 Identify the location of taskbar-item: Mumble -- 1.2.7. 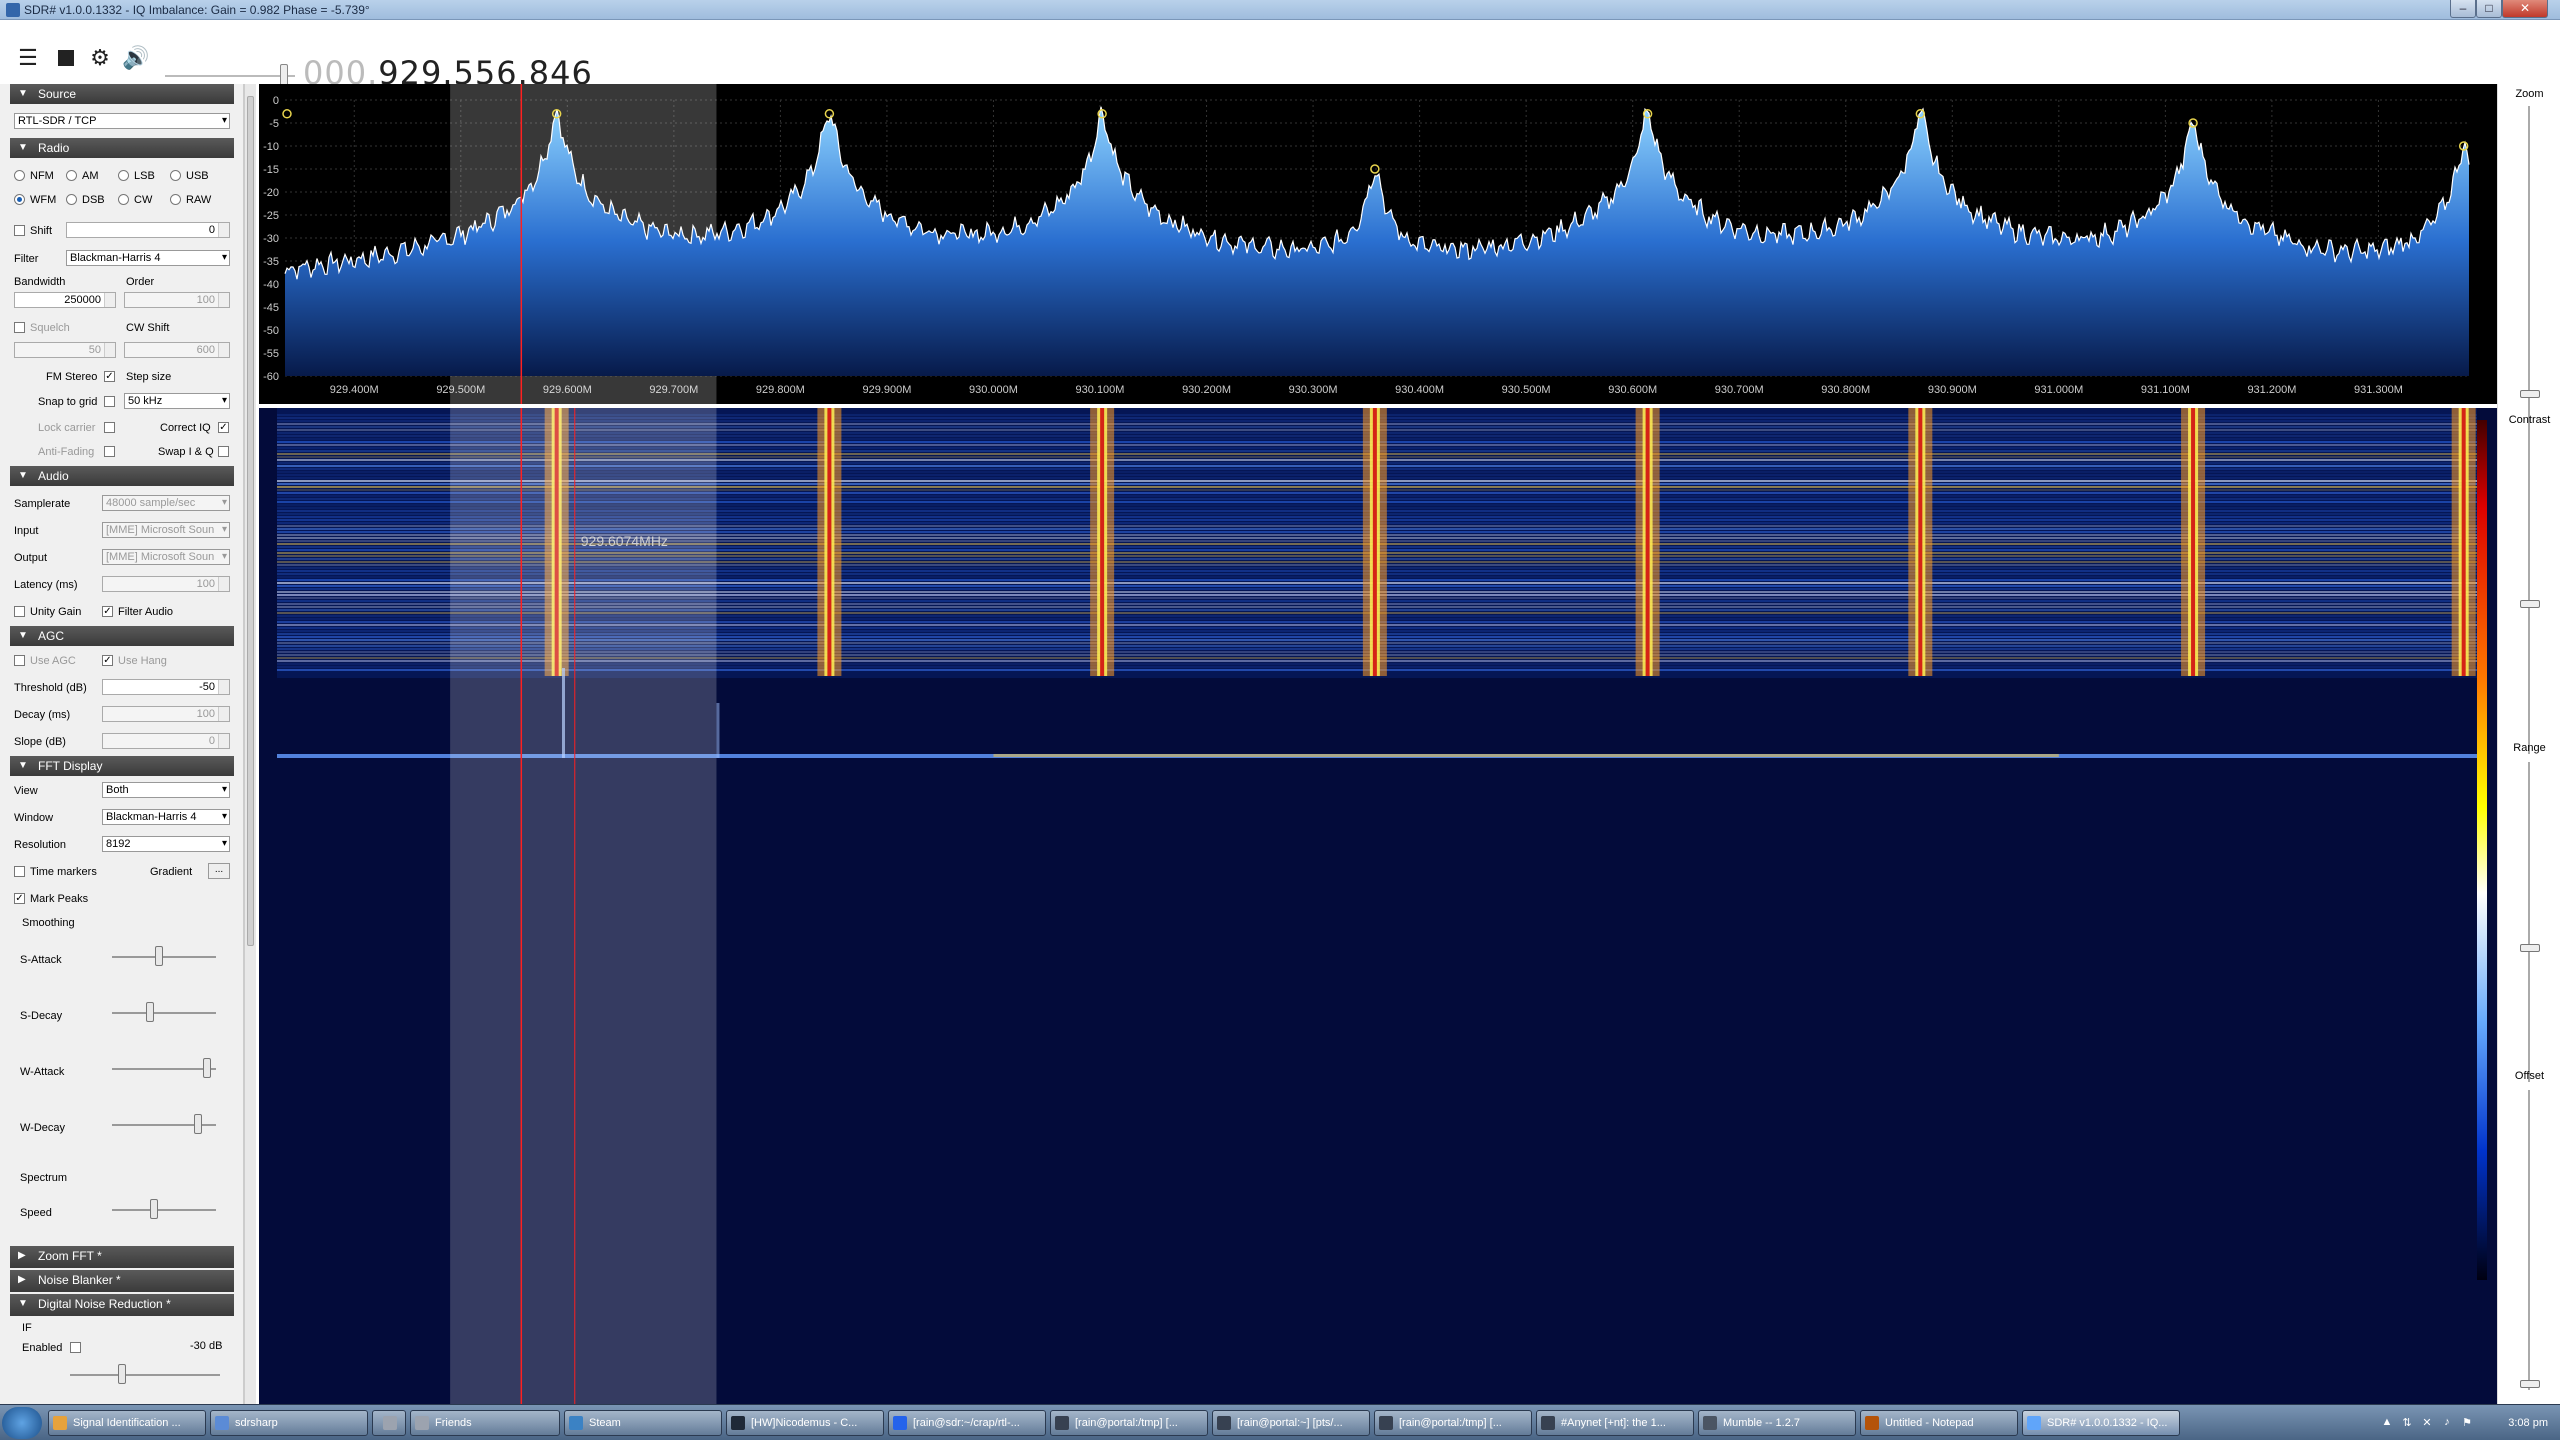
(1777, 1423).